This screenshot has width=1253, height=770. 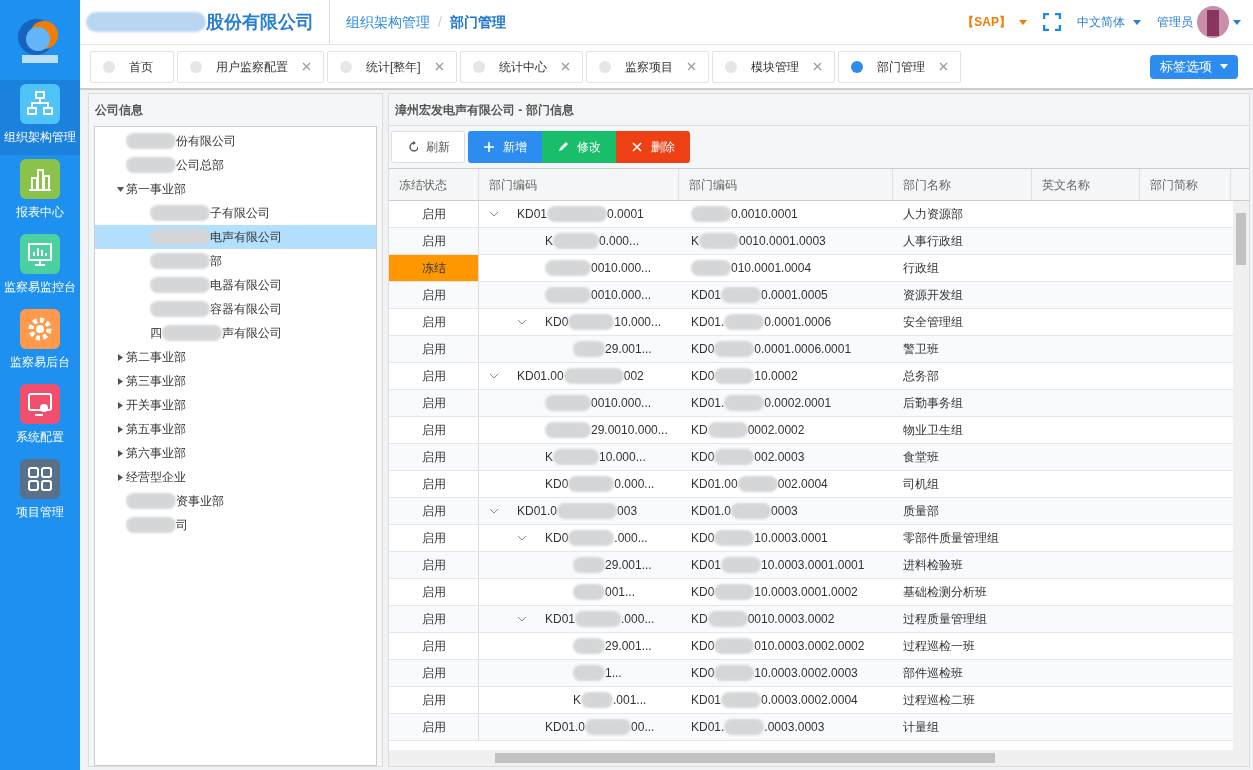 What do you see at coordinates (388, 22) in the screenshot?
I see `breadcrumb-link: 组织架构管理` at bounding box center [388, 22].